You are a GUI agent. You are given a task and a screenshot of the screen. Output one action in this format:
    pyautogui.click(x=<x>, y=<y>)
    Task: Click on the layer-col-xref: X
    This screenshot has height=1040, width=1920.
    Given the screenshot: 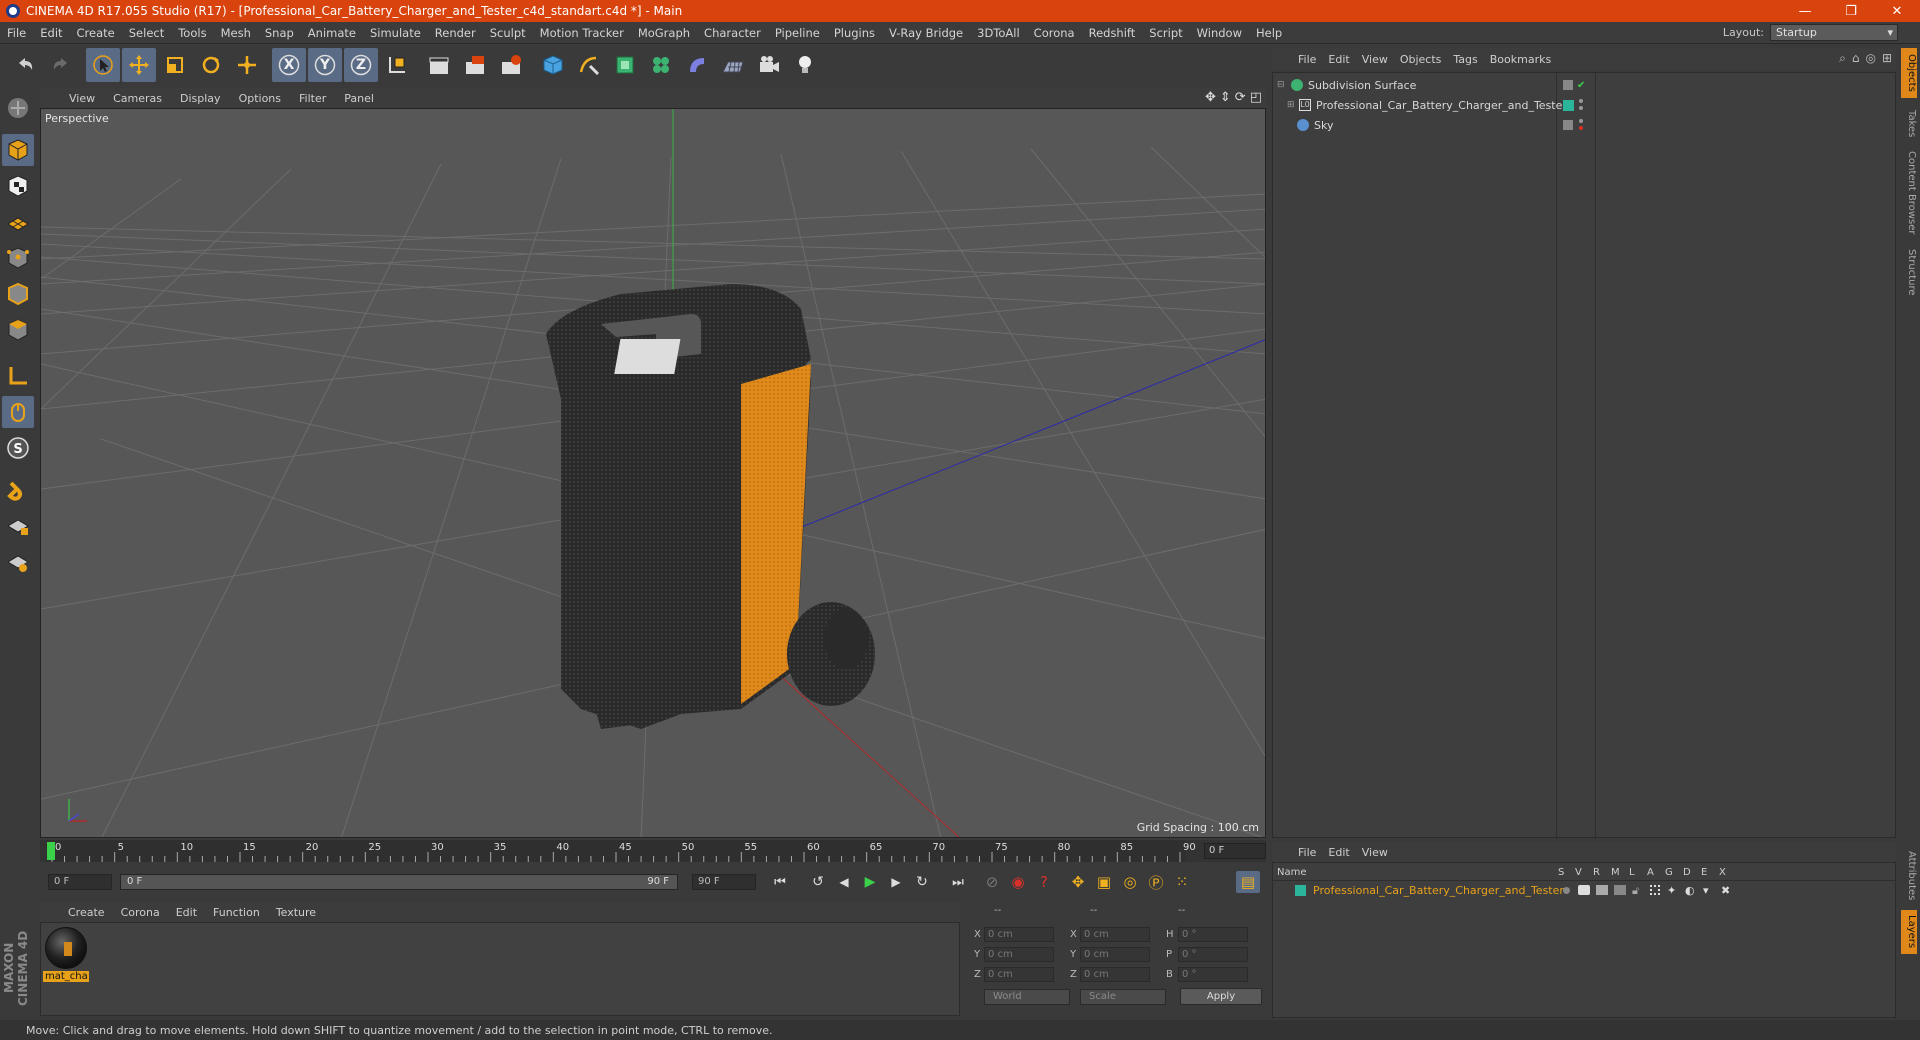 What is the action you would take?
    pyautogui.click(x=1722, y=872)
    